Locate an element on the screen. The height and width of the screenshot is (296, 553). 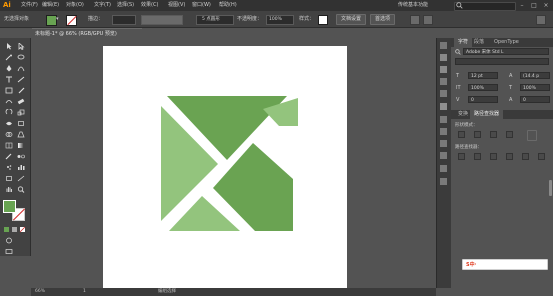
curvature-tool-icon is located at coordinates (21, 68).